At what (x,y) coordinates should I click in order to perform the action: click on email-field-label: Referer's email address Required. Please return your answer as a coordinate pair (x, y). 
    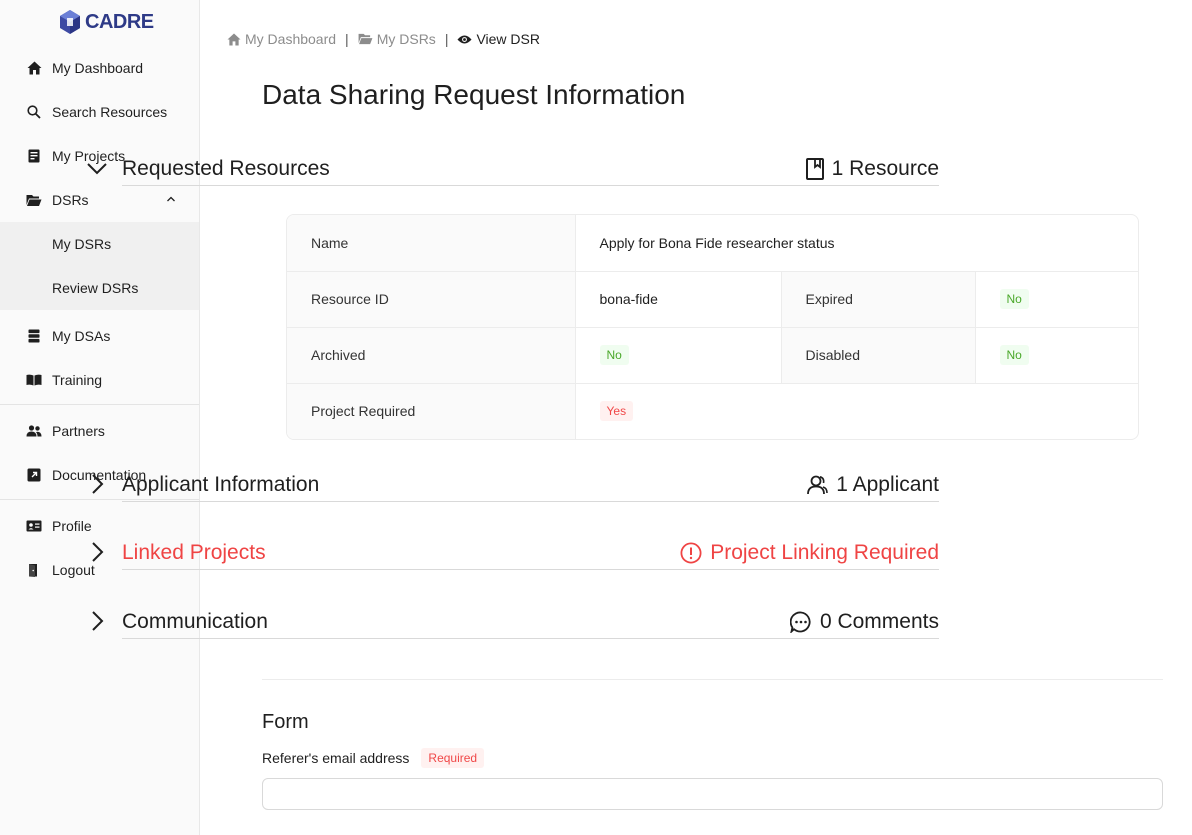
    Looking at the image, I should click on (373, 758).